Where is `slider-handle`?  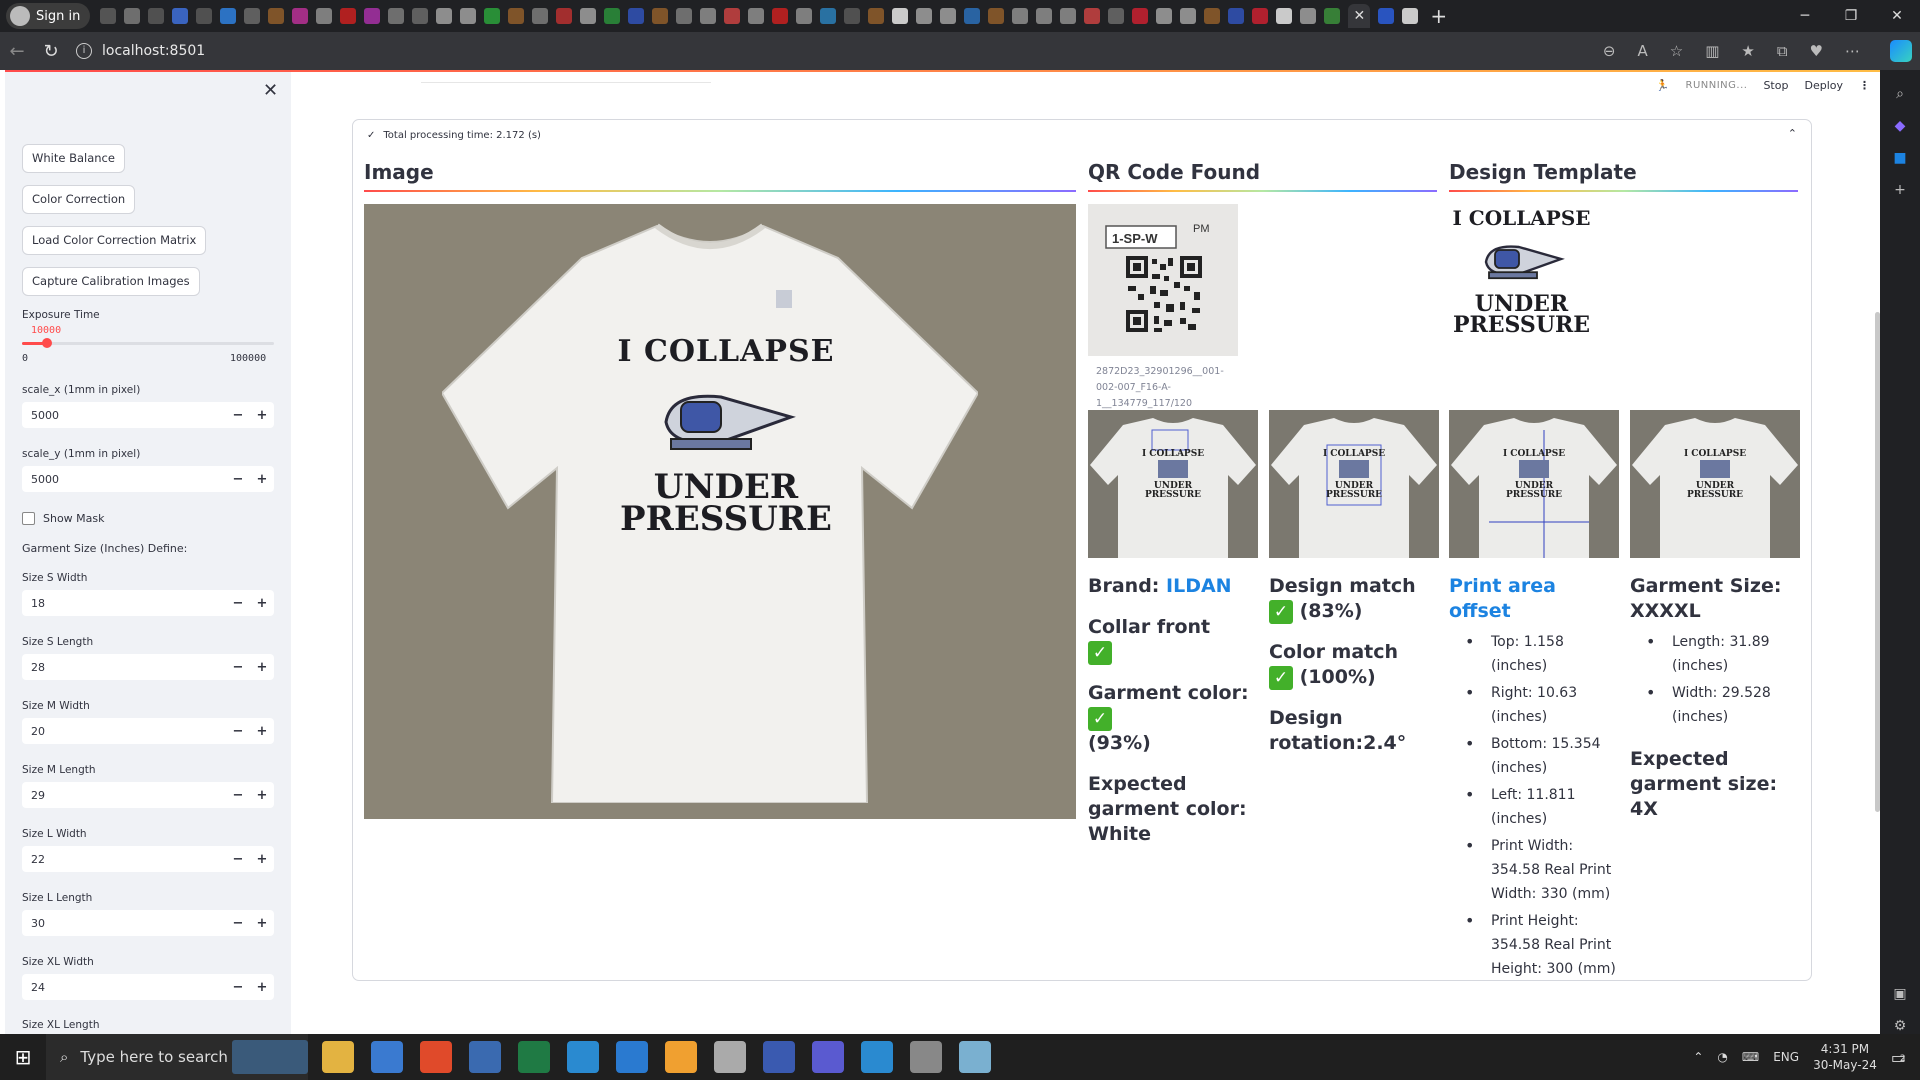 slider-handle is located at coordinates (47, 343).